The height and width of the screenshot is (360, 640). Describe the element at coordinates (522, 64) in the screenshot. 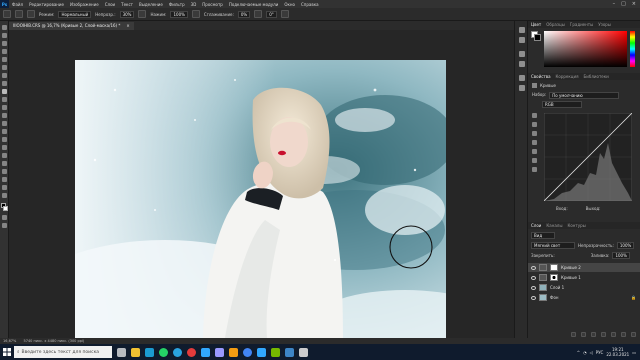

I see `character-icon` at that location.